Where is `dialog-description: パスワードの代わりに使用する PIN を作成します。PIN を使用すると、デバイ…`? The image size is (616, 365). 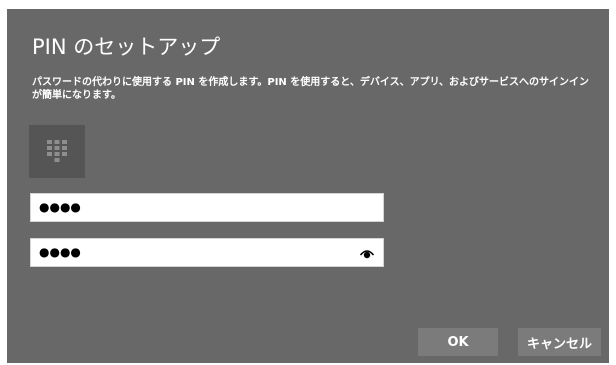
dialog-description: パスワードの代わりに使用する PIN を作成します。PIN を使用すると、デバイ… is located at coordinates (310, 89).